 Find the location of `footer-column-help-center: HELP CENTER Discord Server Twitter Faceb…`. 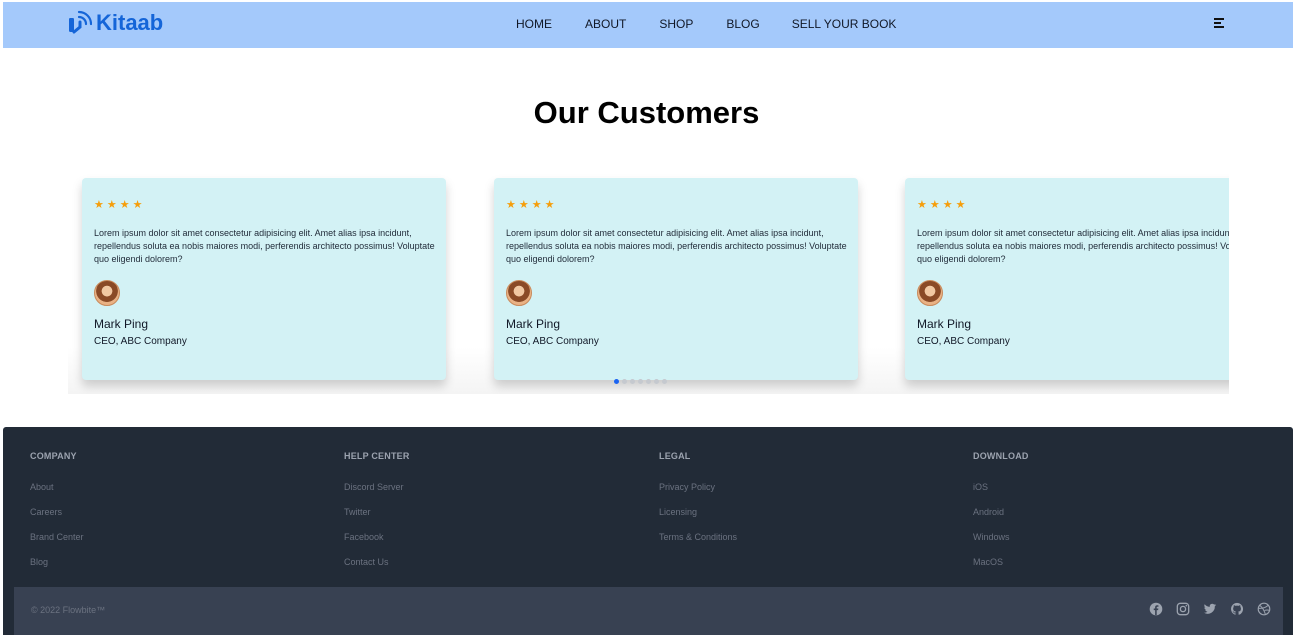

footer-column-help-center: HELP CENTER Discord Server Twitter Faceb… is located at coordinates (377, 516).